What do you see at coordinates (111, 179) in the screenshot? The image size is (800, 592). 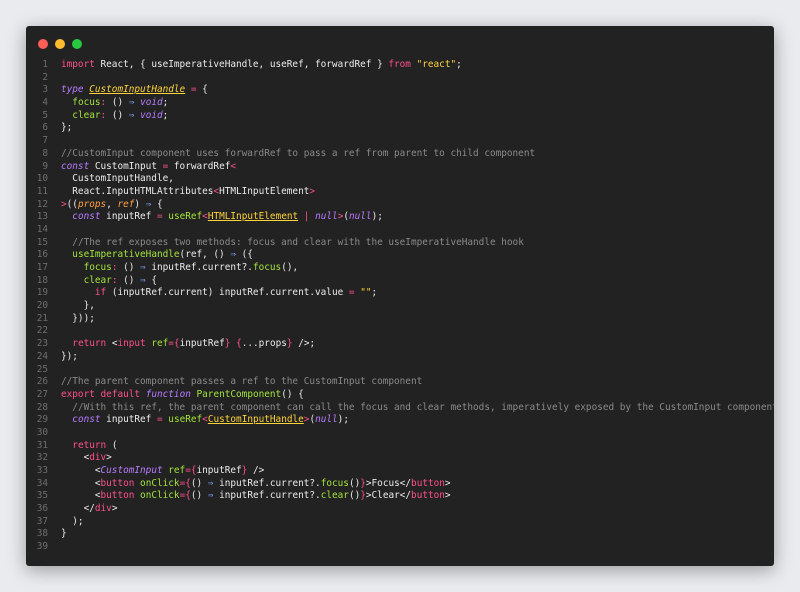 I see `code-text: CustomInputHandle,` at bounding box center [111, 179].